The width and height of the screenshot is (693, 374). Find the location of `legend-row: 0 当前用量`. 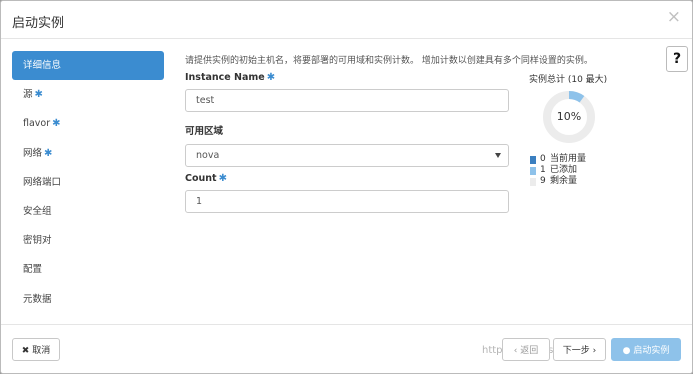

legend-row: 0 当前用量 is located at coordinates (580, 159).